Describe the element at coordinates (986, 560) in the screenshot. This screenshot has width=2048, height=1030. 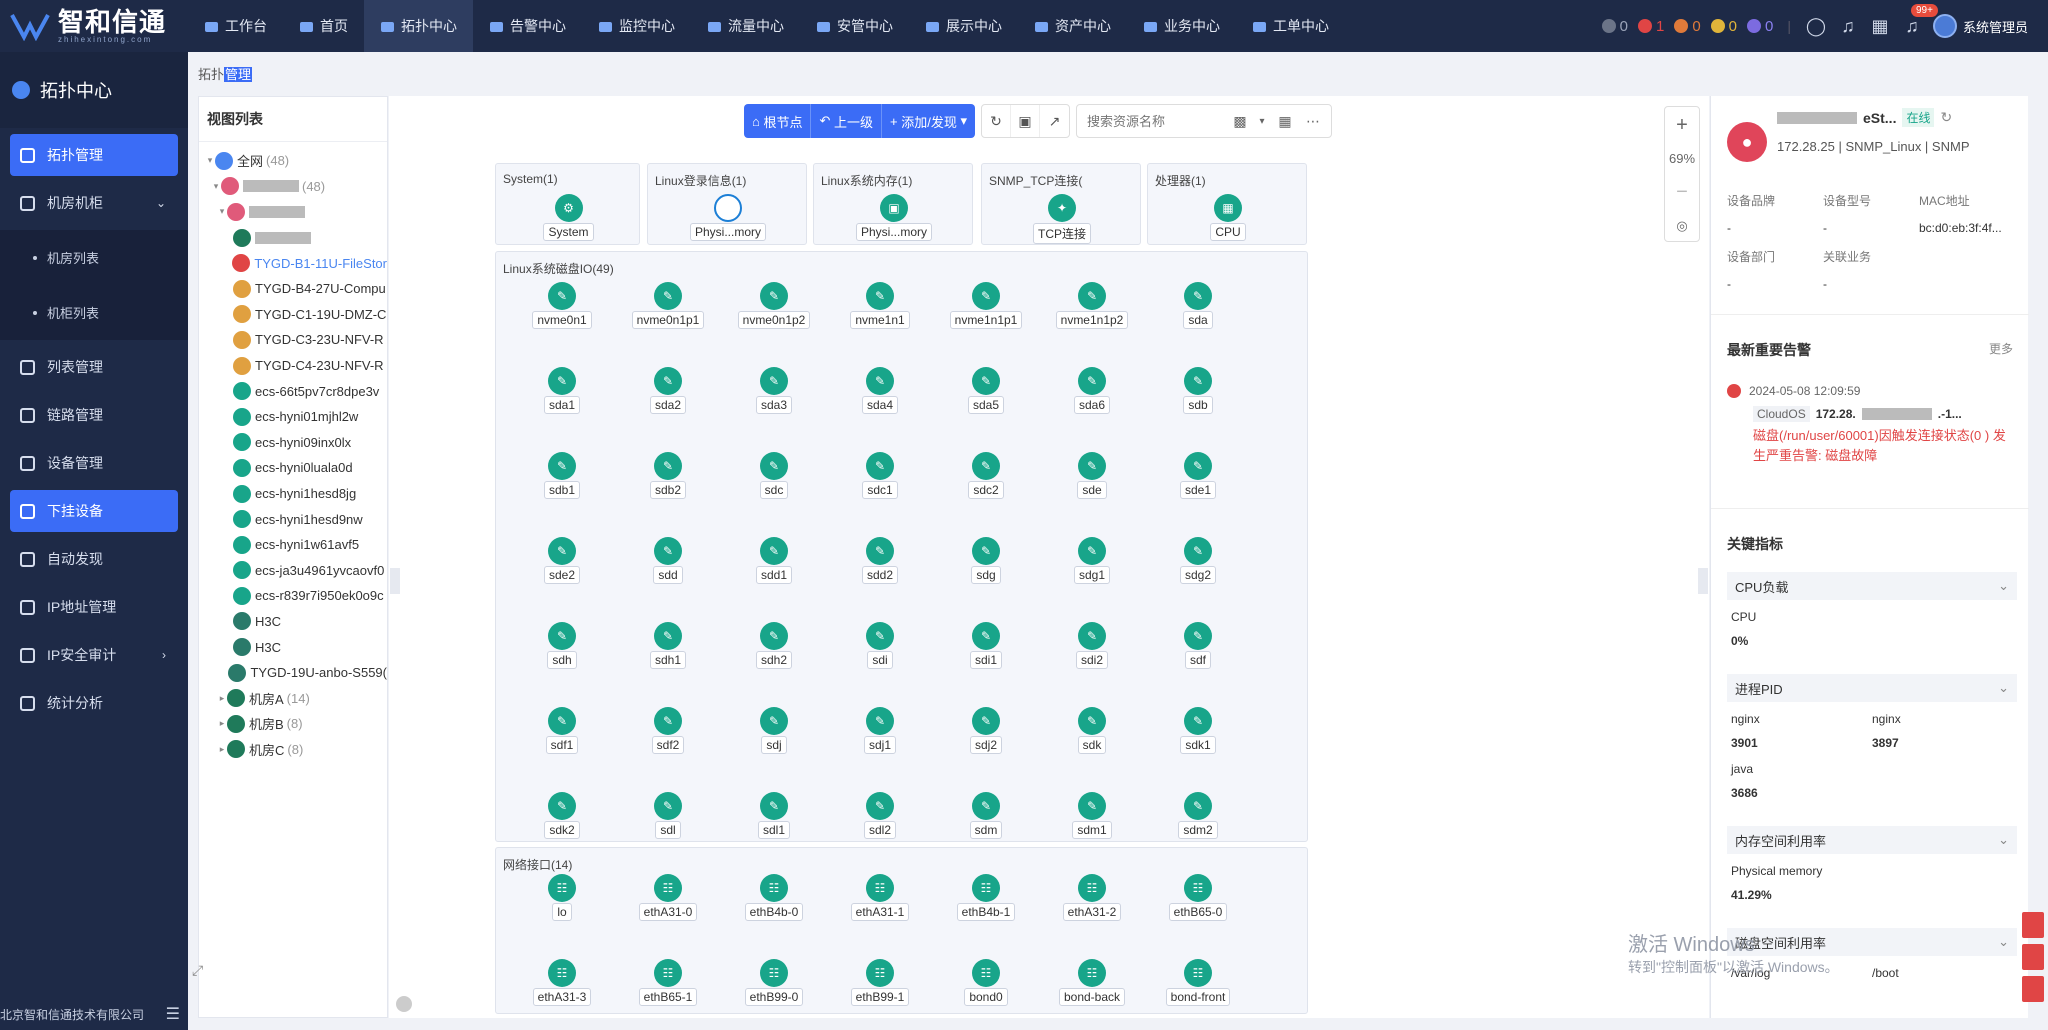
I see `topology-node: ✎ sdg` at that location.